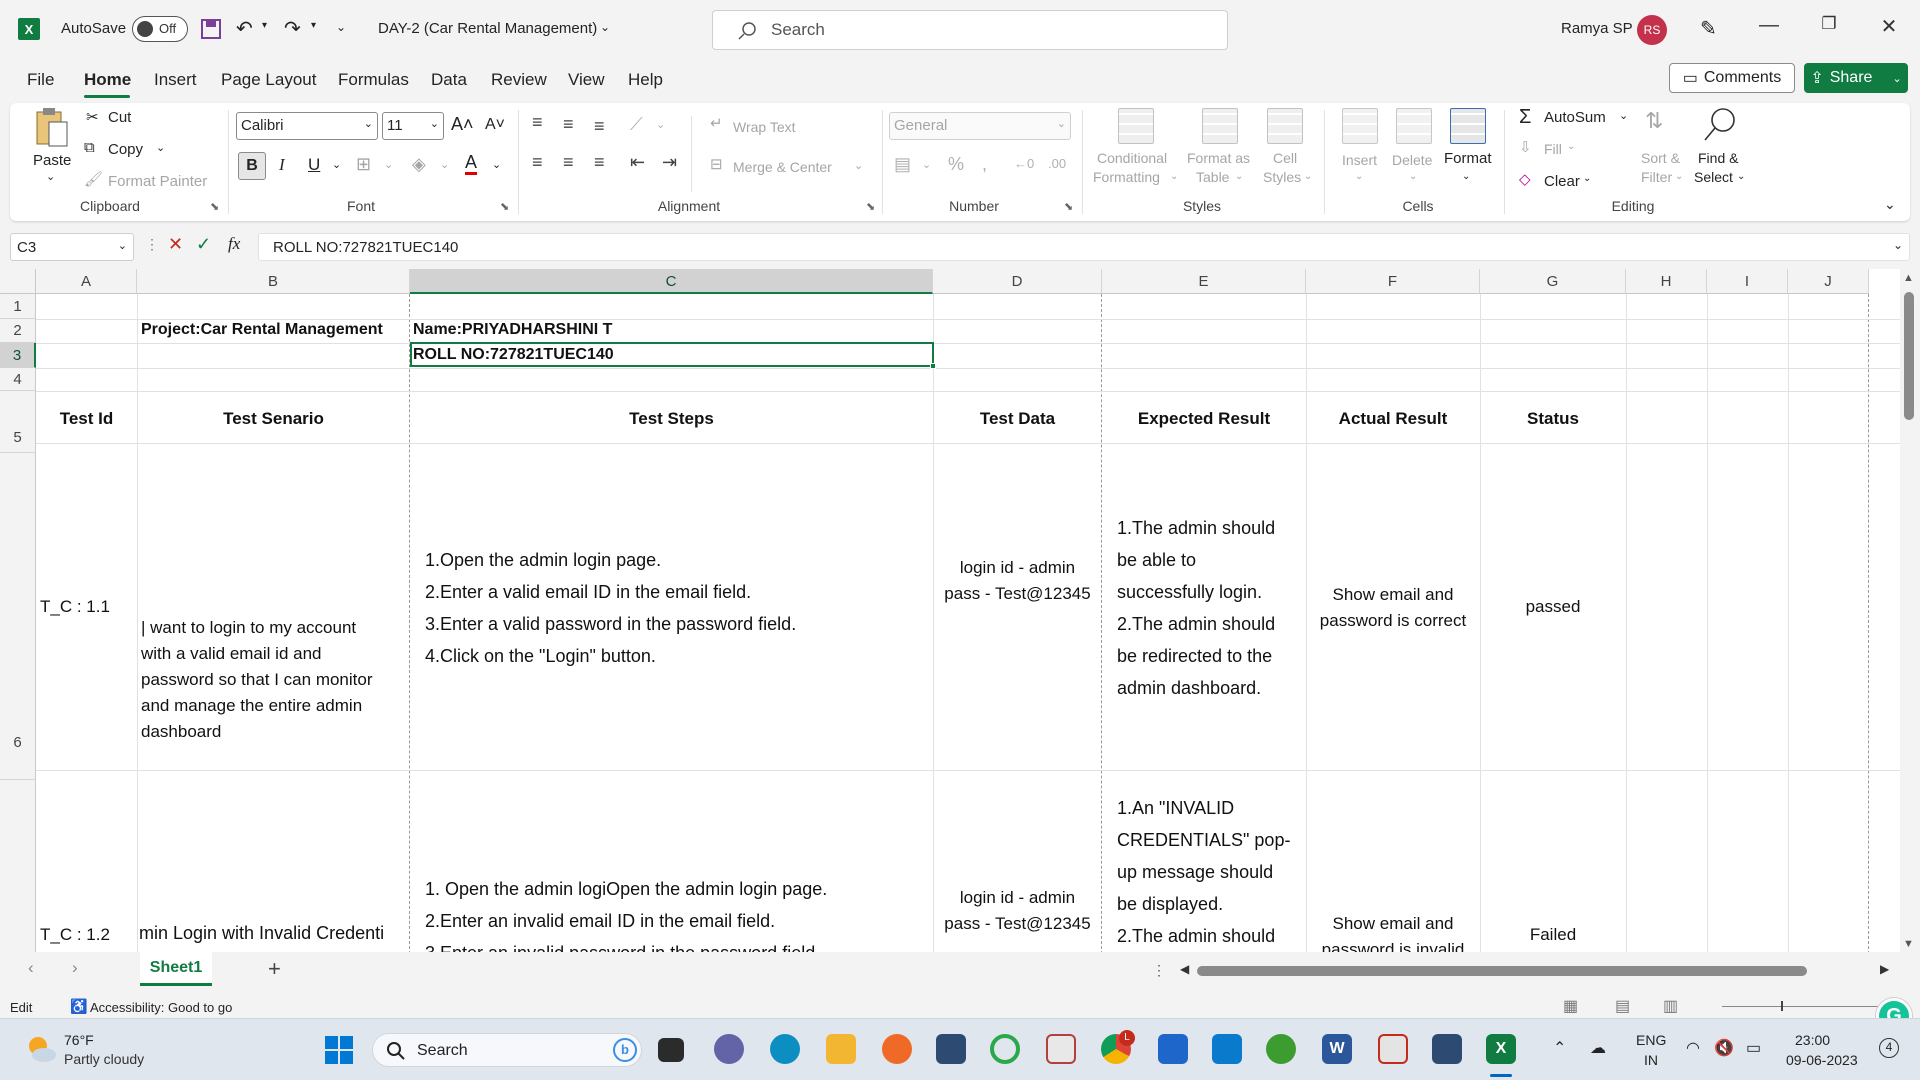  Describe the element at coordinates (1173, 1049) in the screenshot. I see `notepad-icon` at that location.